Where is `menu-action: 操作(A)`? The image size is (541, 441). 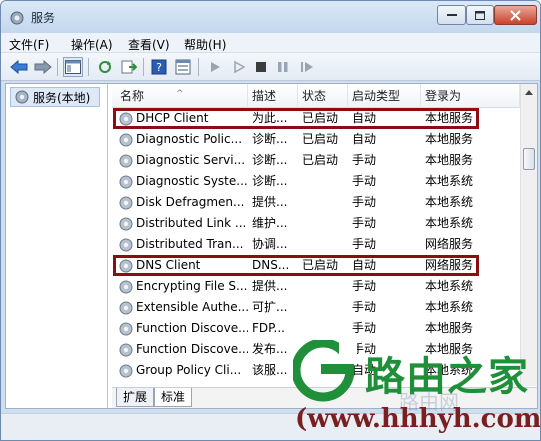 menu-action: 操作(A) is located at coordinates (92, 44).